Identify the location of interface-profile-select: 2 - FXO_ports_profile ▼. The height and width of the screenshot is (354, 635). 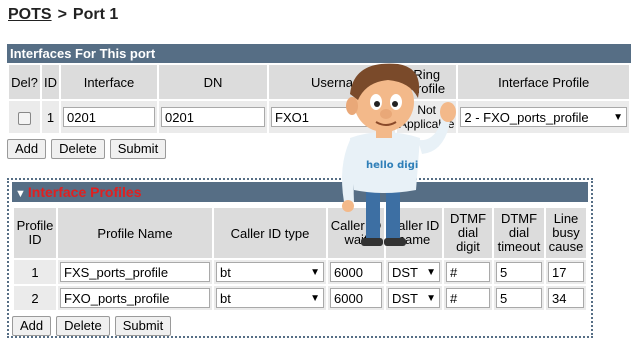
(543, 117).